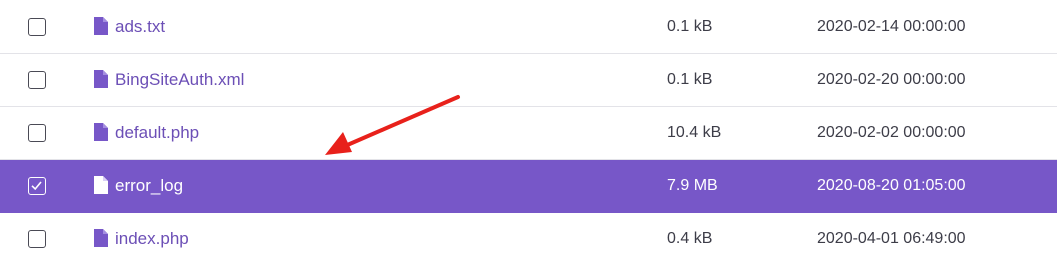 This screenshot has height=265, width=1057. I want to click on row-checkbox-checked, so click(37, 186).